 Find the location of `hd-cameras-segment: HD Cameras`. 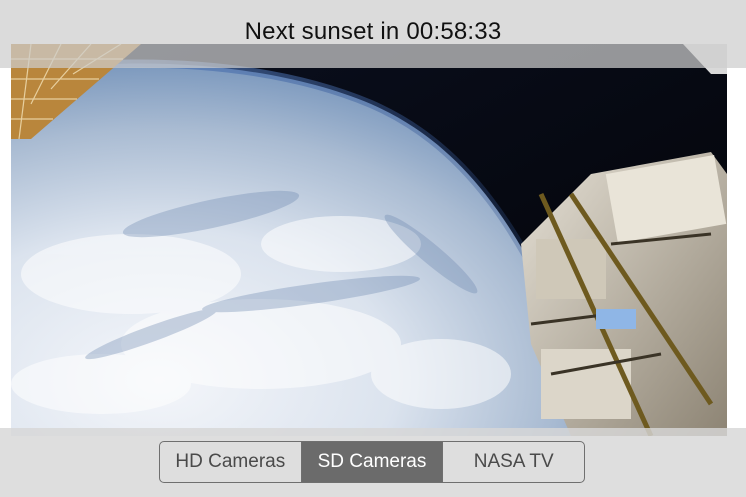

hd-cameras-segment: HD Cameras is located at coordinates (231, 462).